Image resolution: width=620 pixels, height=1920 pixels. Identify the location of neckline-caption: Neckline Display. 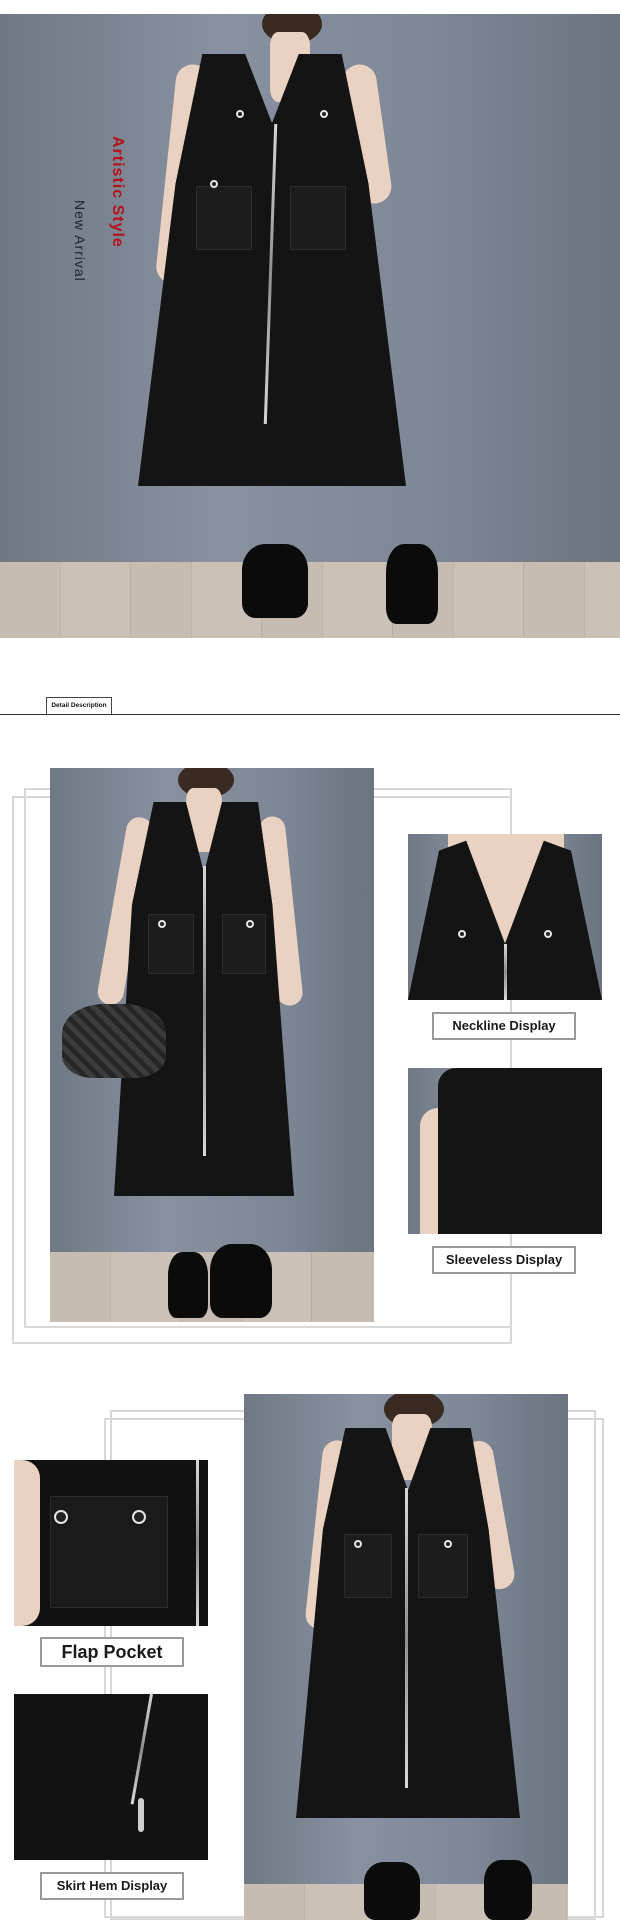
(504, 1026).